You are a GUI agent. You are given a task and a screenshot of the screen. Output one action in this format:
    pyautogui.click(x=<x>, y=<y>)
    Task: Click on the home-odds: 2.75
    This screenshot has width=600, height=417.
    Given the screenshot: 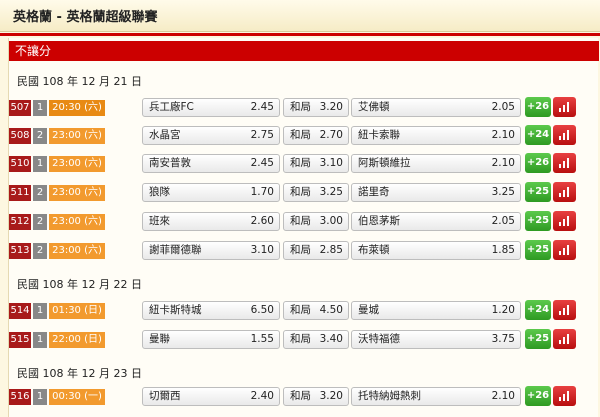 What is the action you would take?
    pyautogui.click(x=262, y=135)
    